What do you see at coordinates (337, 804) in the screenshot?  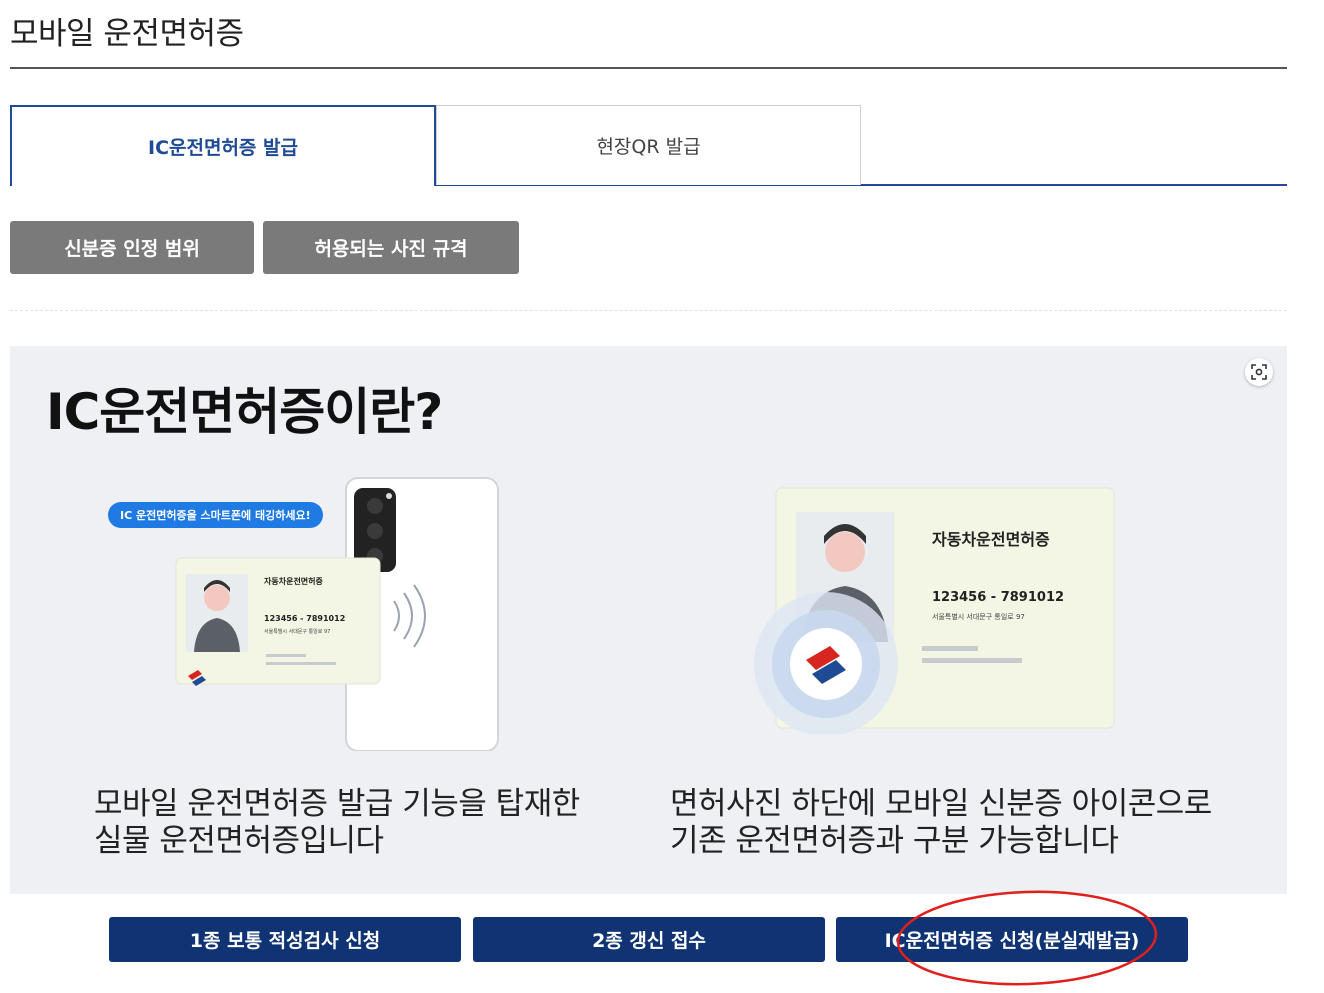 I see `left-caption-line1: 모바일 운전면허증 발급 기능을 탑재한` at bounding box center [337, 804].